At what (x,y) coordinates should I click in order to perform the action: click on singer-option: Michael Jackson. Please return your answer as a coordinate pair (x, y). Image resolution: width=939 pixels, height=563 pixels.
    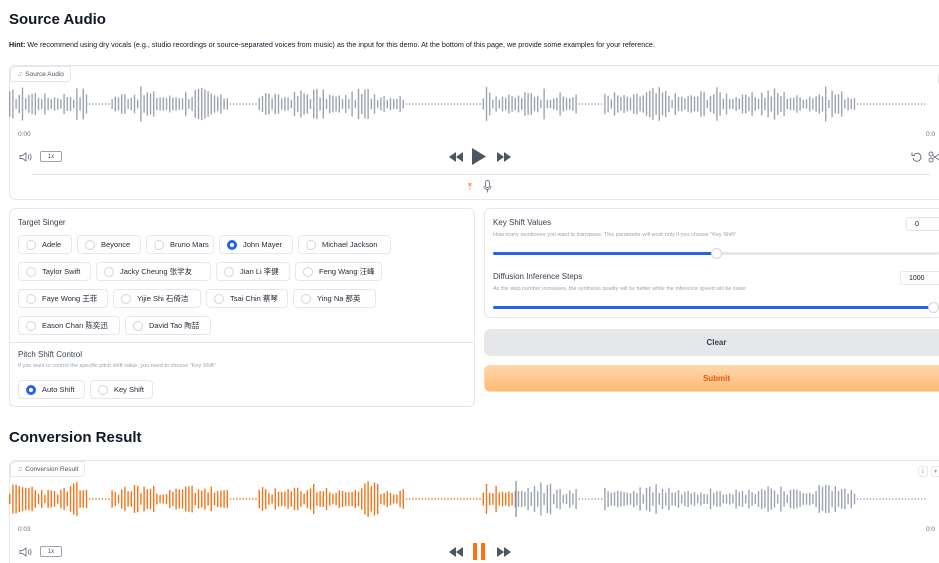
    Looking at the image, I should click on (344, 244).